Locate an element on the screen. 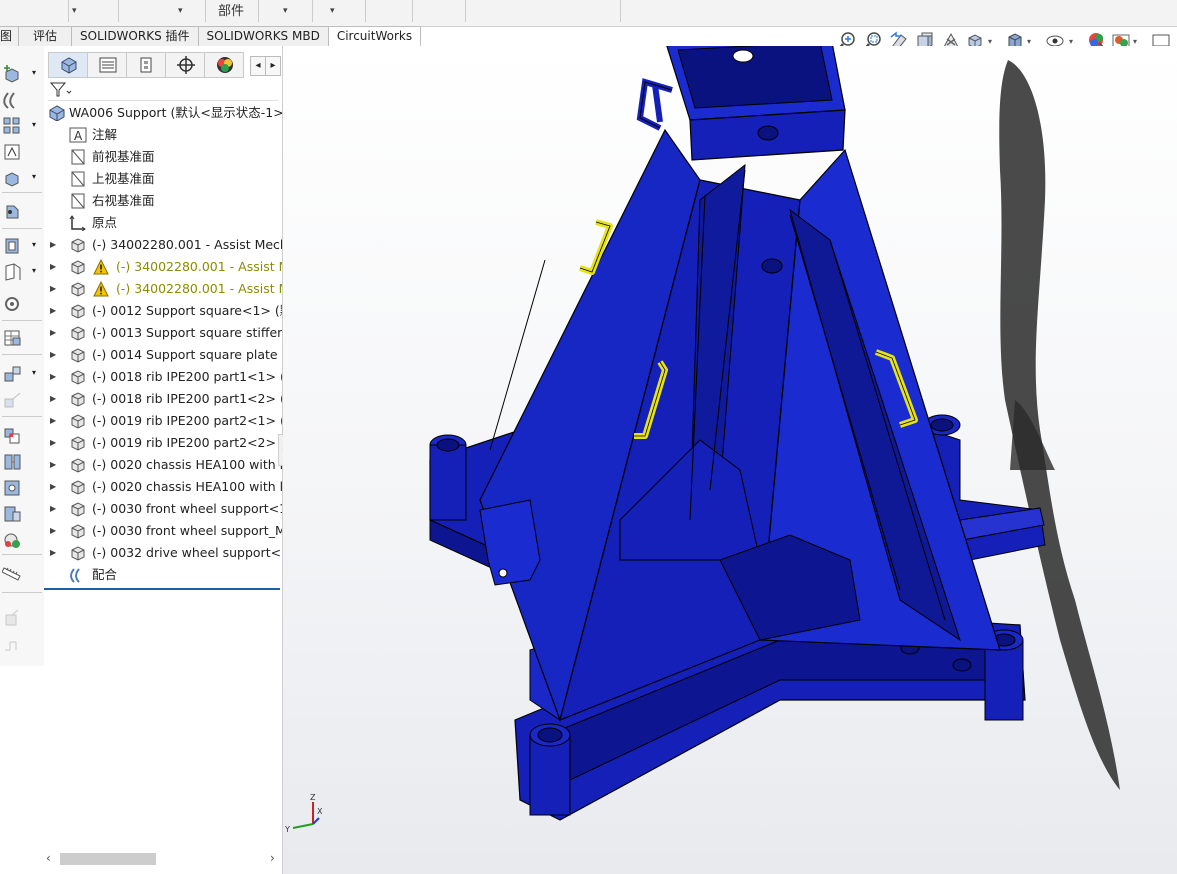  tree-component: ▶ (-) 0030 front wheel support<1> is located at coordinates (163, 509).